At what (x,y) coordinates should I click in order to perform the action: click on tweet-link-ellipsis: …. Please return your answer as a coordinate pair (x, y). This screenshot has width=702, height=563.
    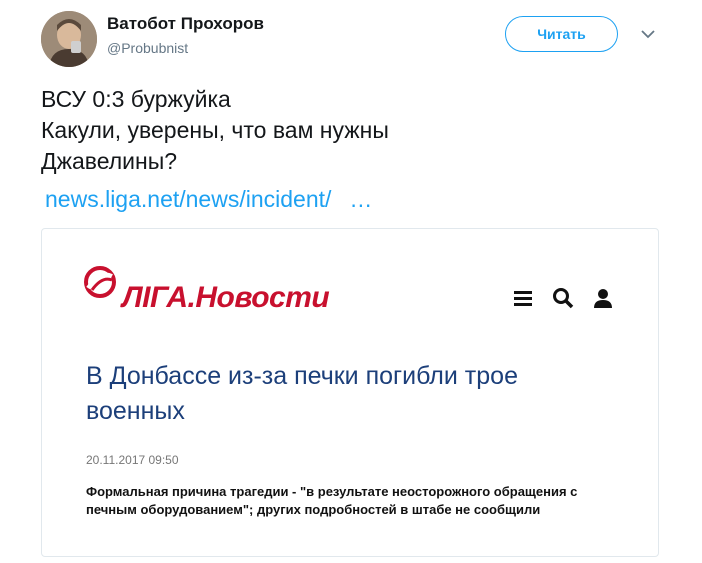
    Looking at the image, I should click on (361, 199).